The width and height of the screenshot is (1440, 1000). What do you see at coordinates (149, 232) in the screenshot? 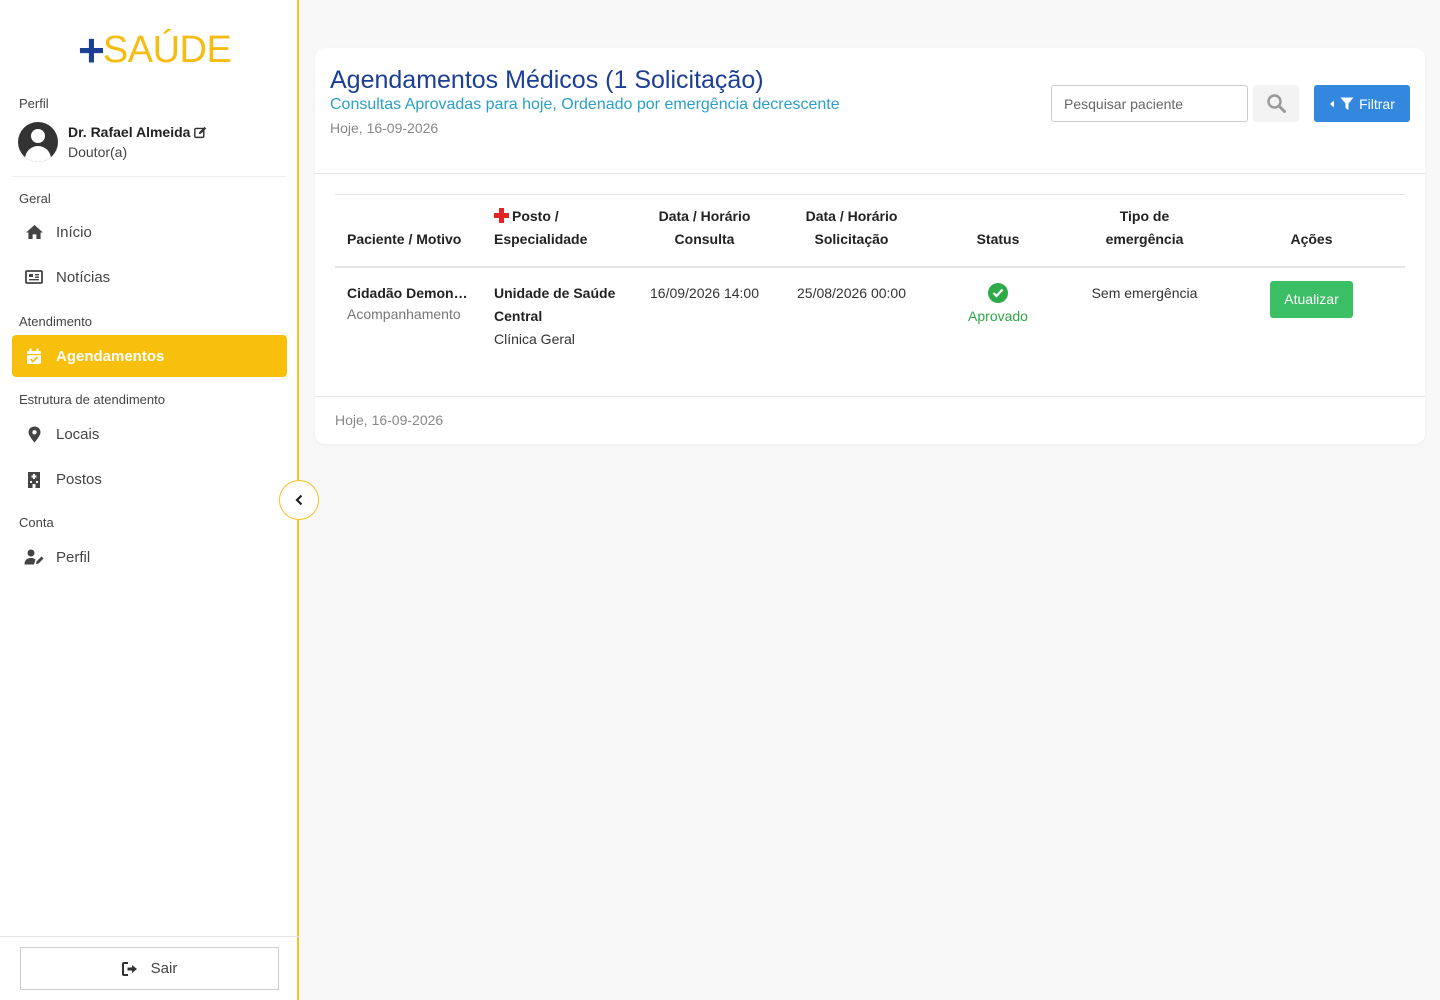
I see `sidebar-item-inicio: Início` at bounding box center [149, 232].